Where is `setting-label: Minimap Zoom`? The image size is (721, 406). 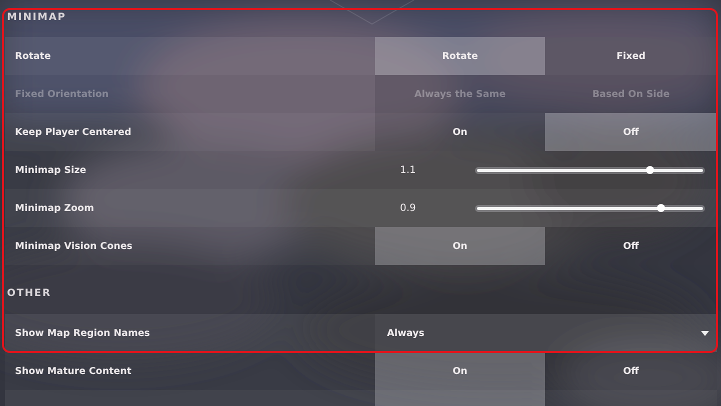
setting-label: Minimap Zoom is located at coordinates (54, 208).